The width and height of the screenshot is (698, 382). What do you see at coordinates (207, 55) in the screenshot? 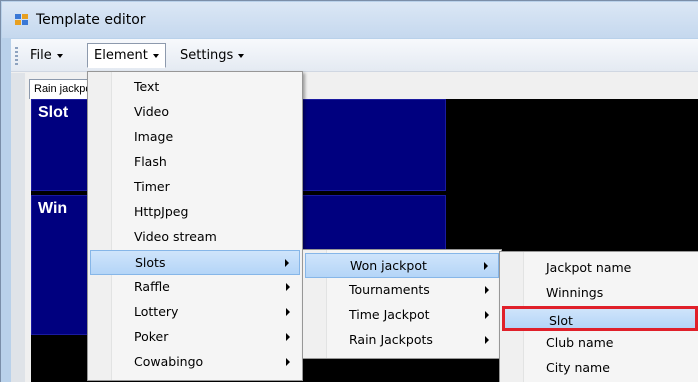
I see `settings-menu-label: Settings` at bounding box center [207, 55].